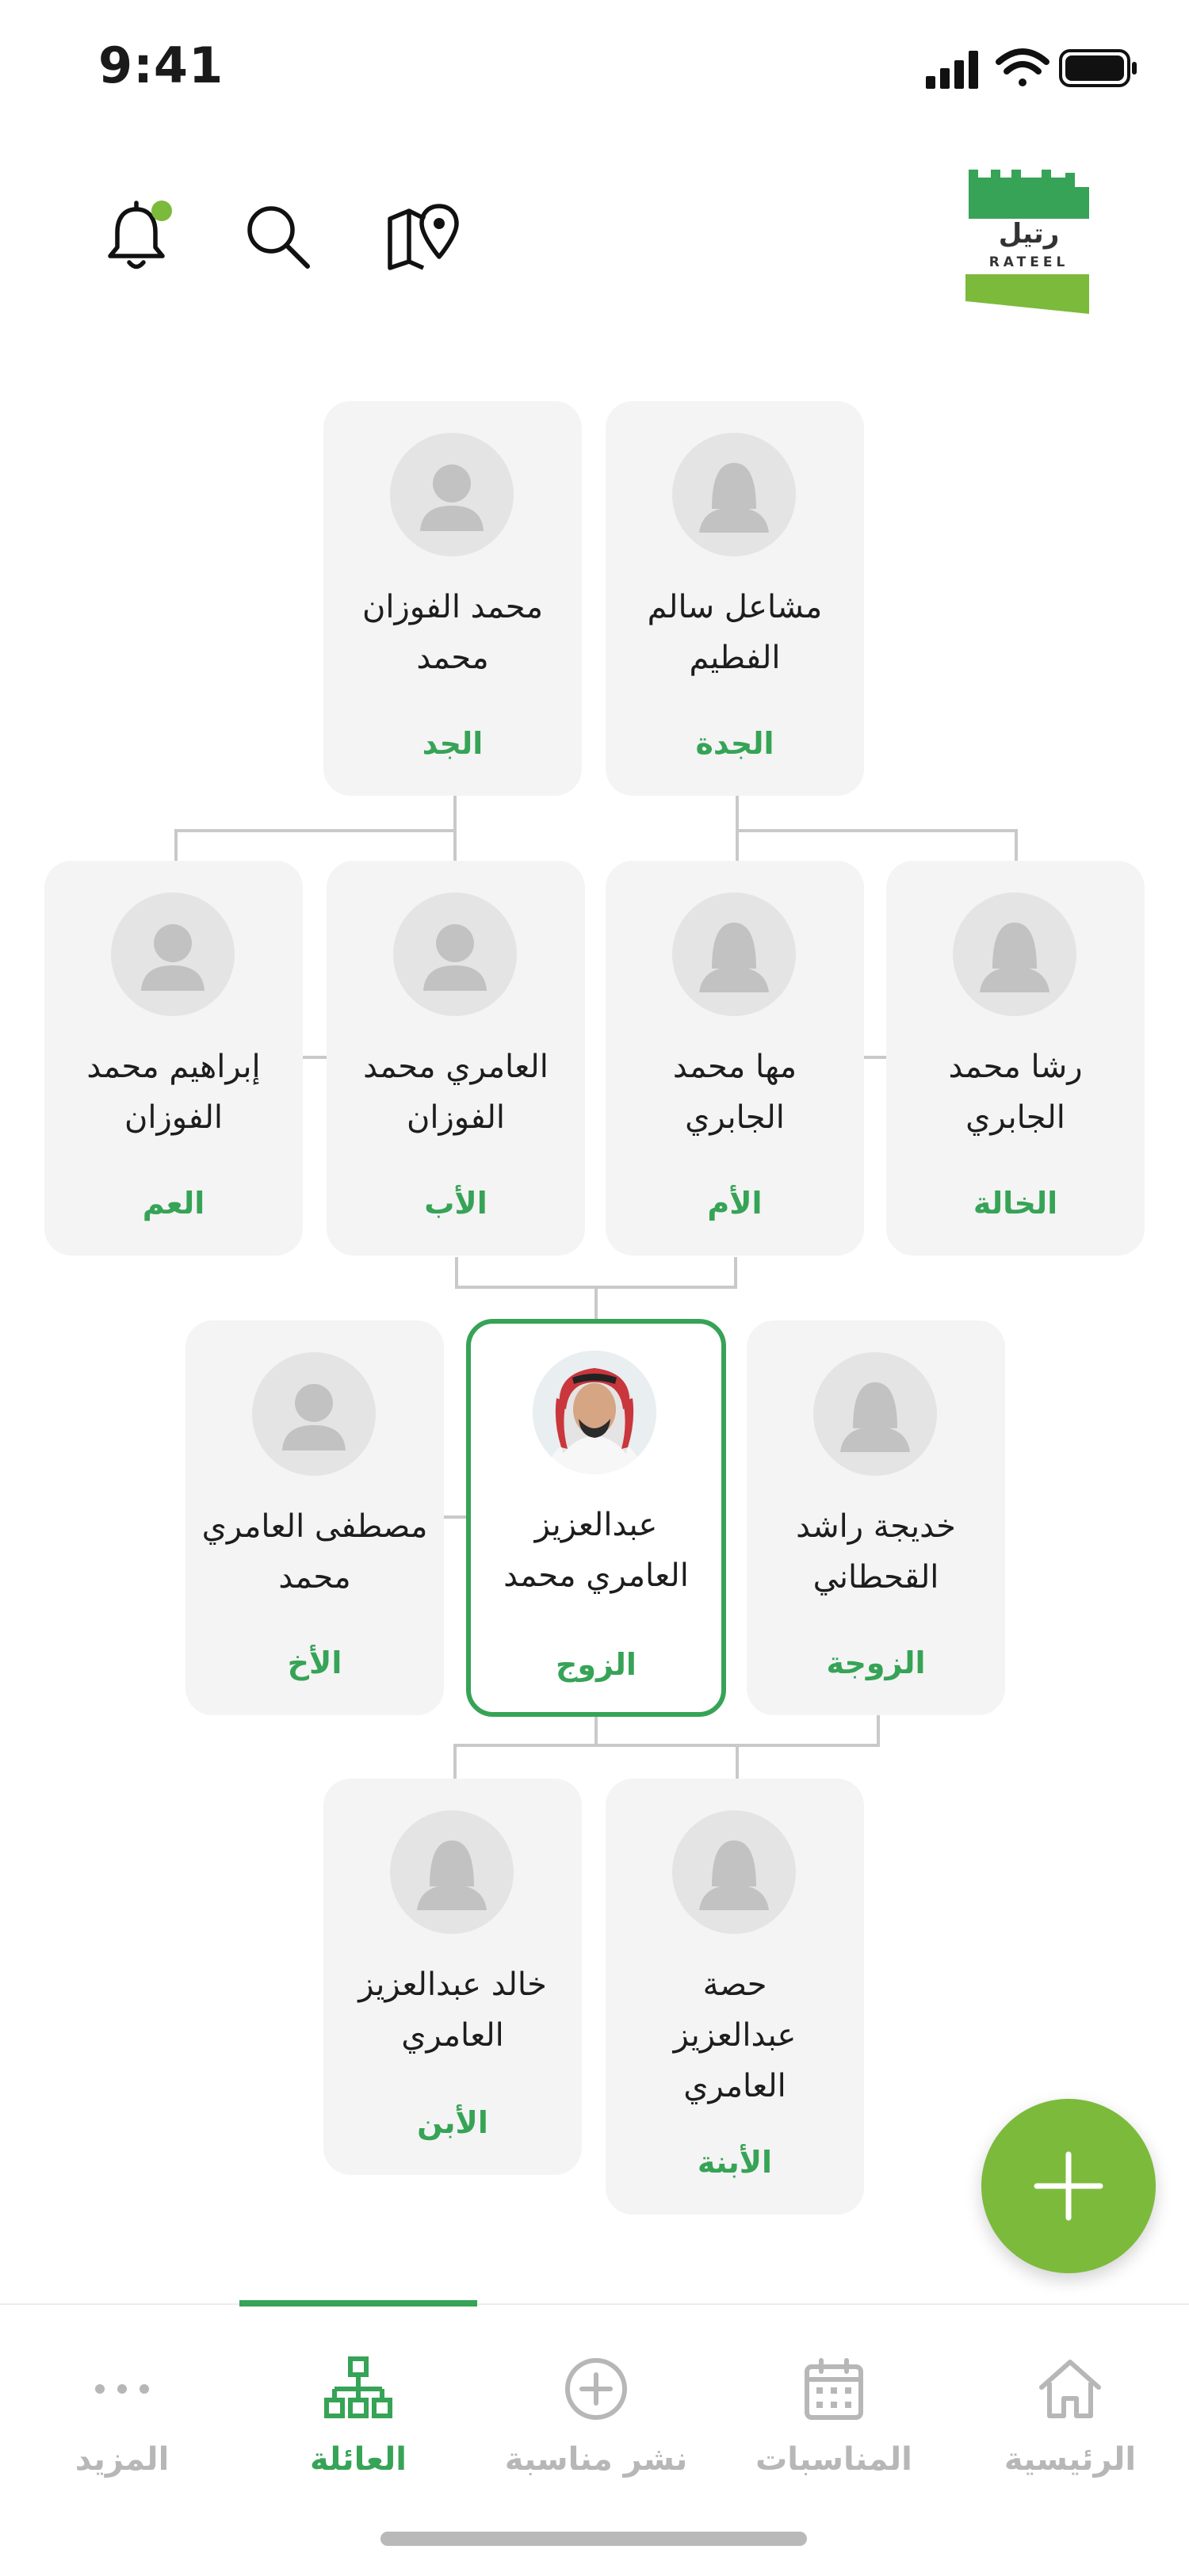  I want to click on member-card-aunt: رشا محمد الجابري الخالة, so click(1015, 1058).